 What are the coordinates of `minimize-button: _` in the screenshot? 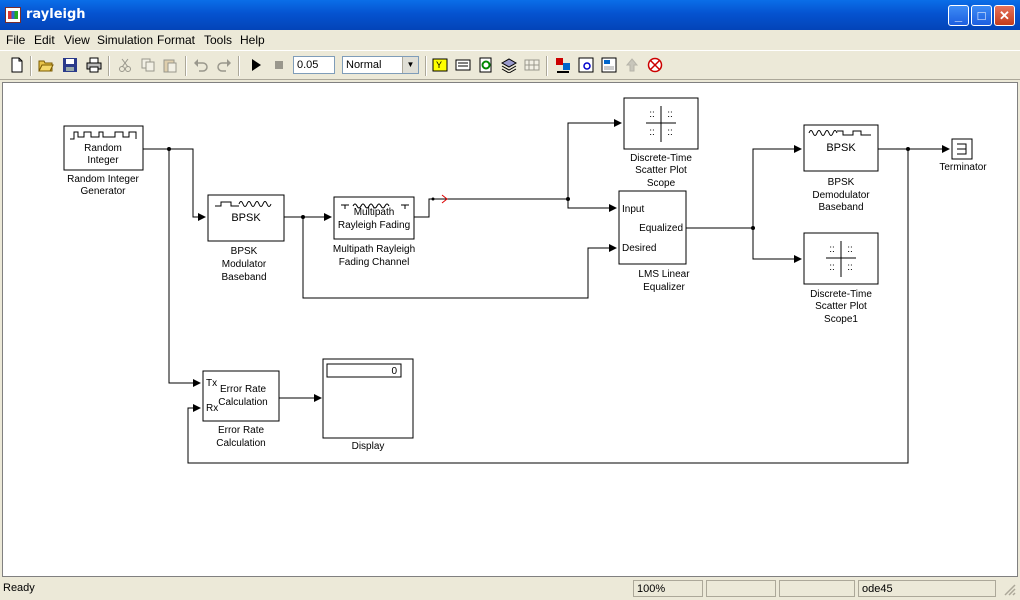 It's located at (958, 15).